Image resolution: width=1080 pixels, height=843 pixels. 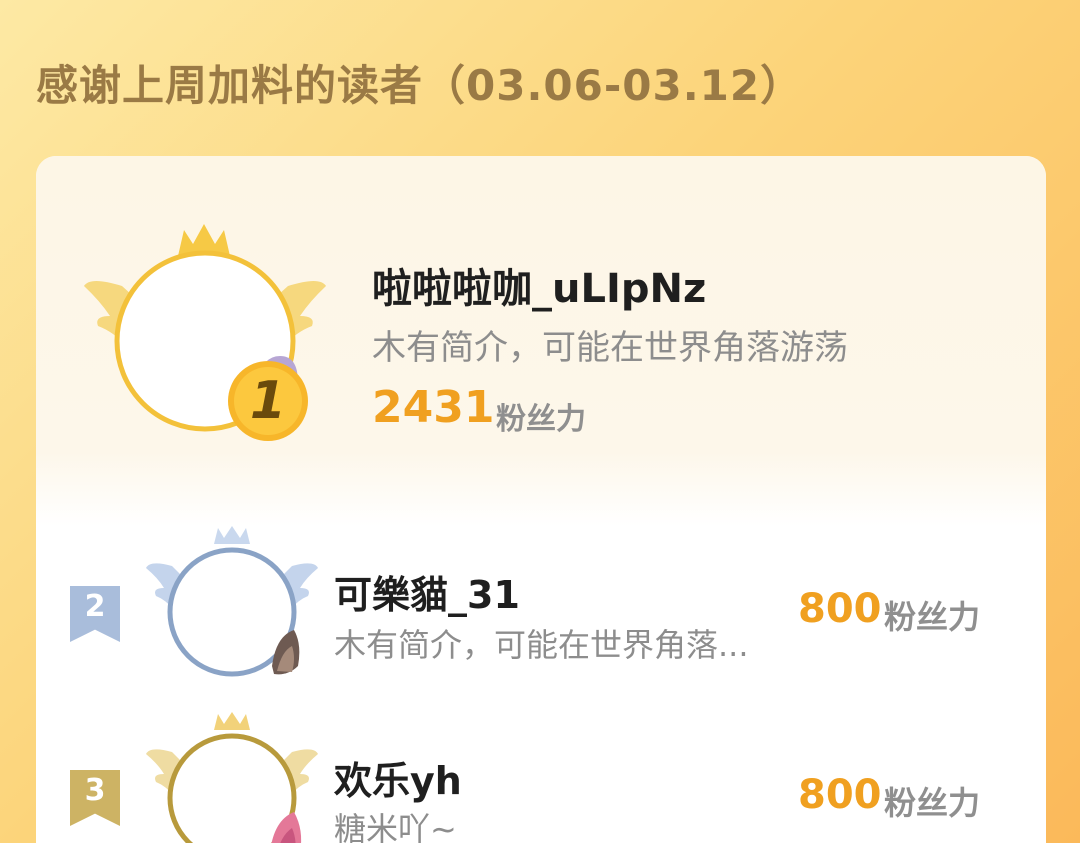 I want to click on rank-badge-3: 3, so click(x=95, y=798).